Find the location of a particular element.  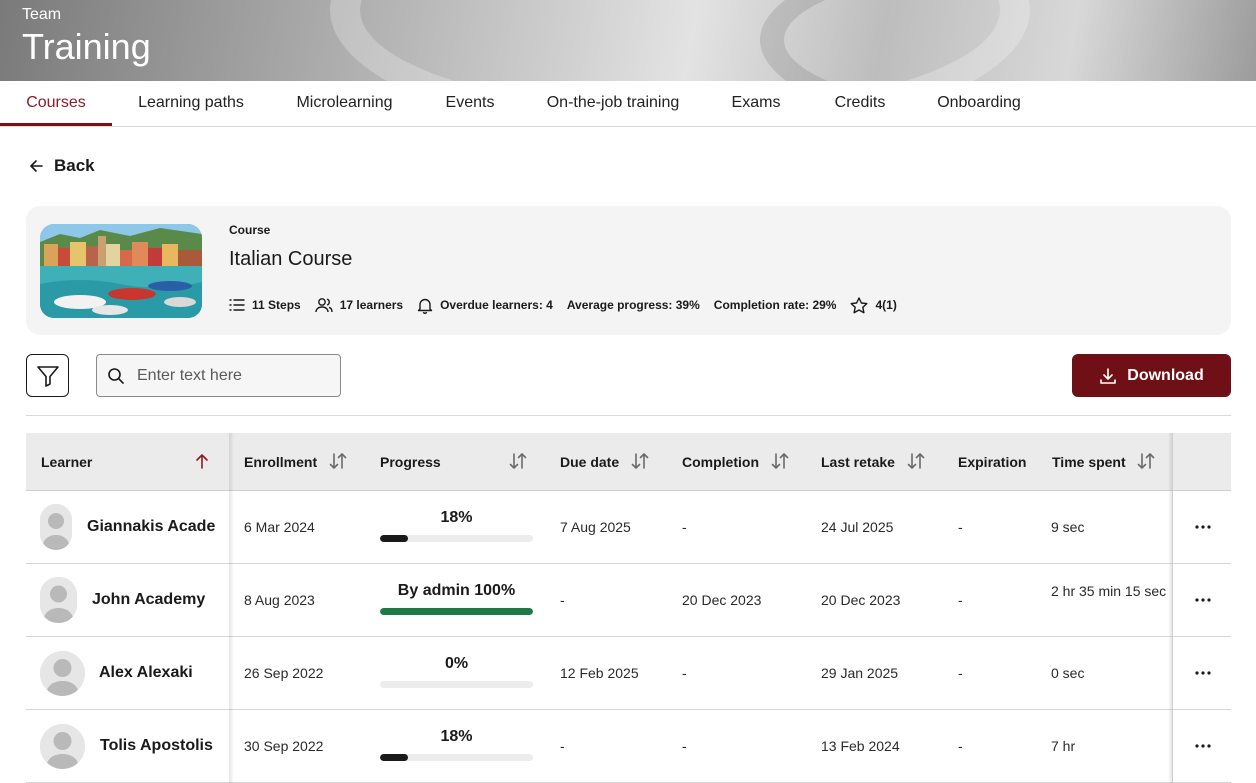

column-header-learner: Learner is located at coordinates (66, 462).